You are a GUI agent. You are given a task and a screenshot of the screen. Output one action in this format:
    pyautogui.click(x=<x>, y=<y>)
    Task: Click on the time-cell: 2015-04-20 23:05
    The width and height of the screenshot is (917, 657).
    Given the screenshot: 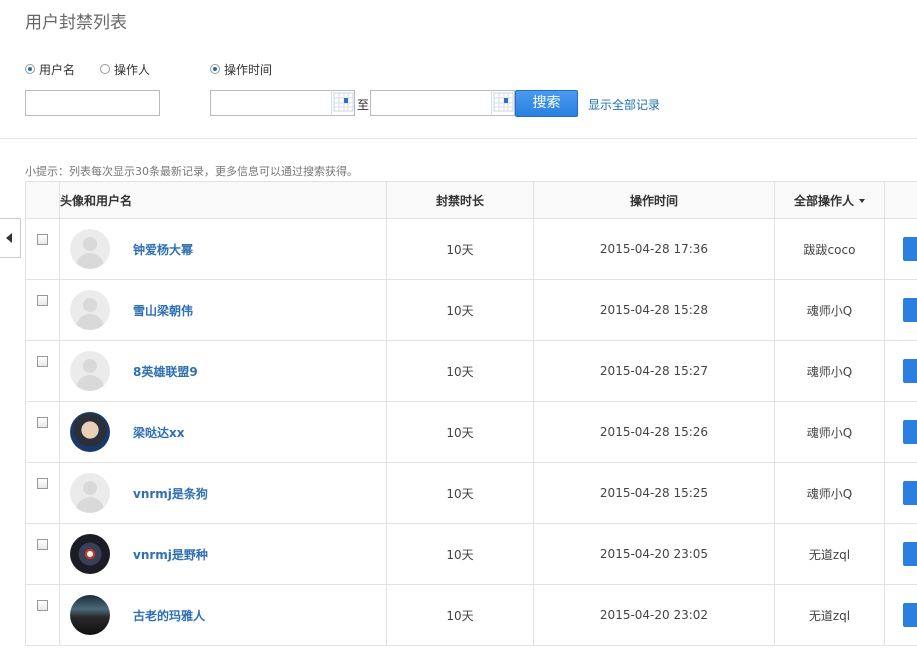 What is the action you would take?
    pyautogui.click(x=654, y=554)
    